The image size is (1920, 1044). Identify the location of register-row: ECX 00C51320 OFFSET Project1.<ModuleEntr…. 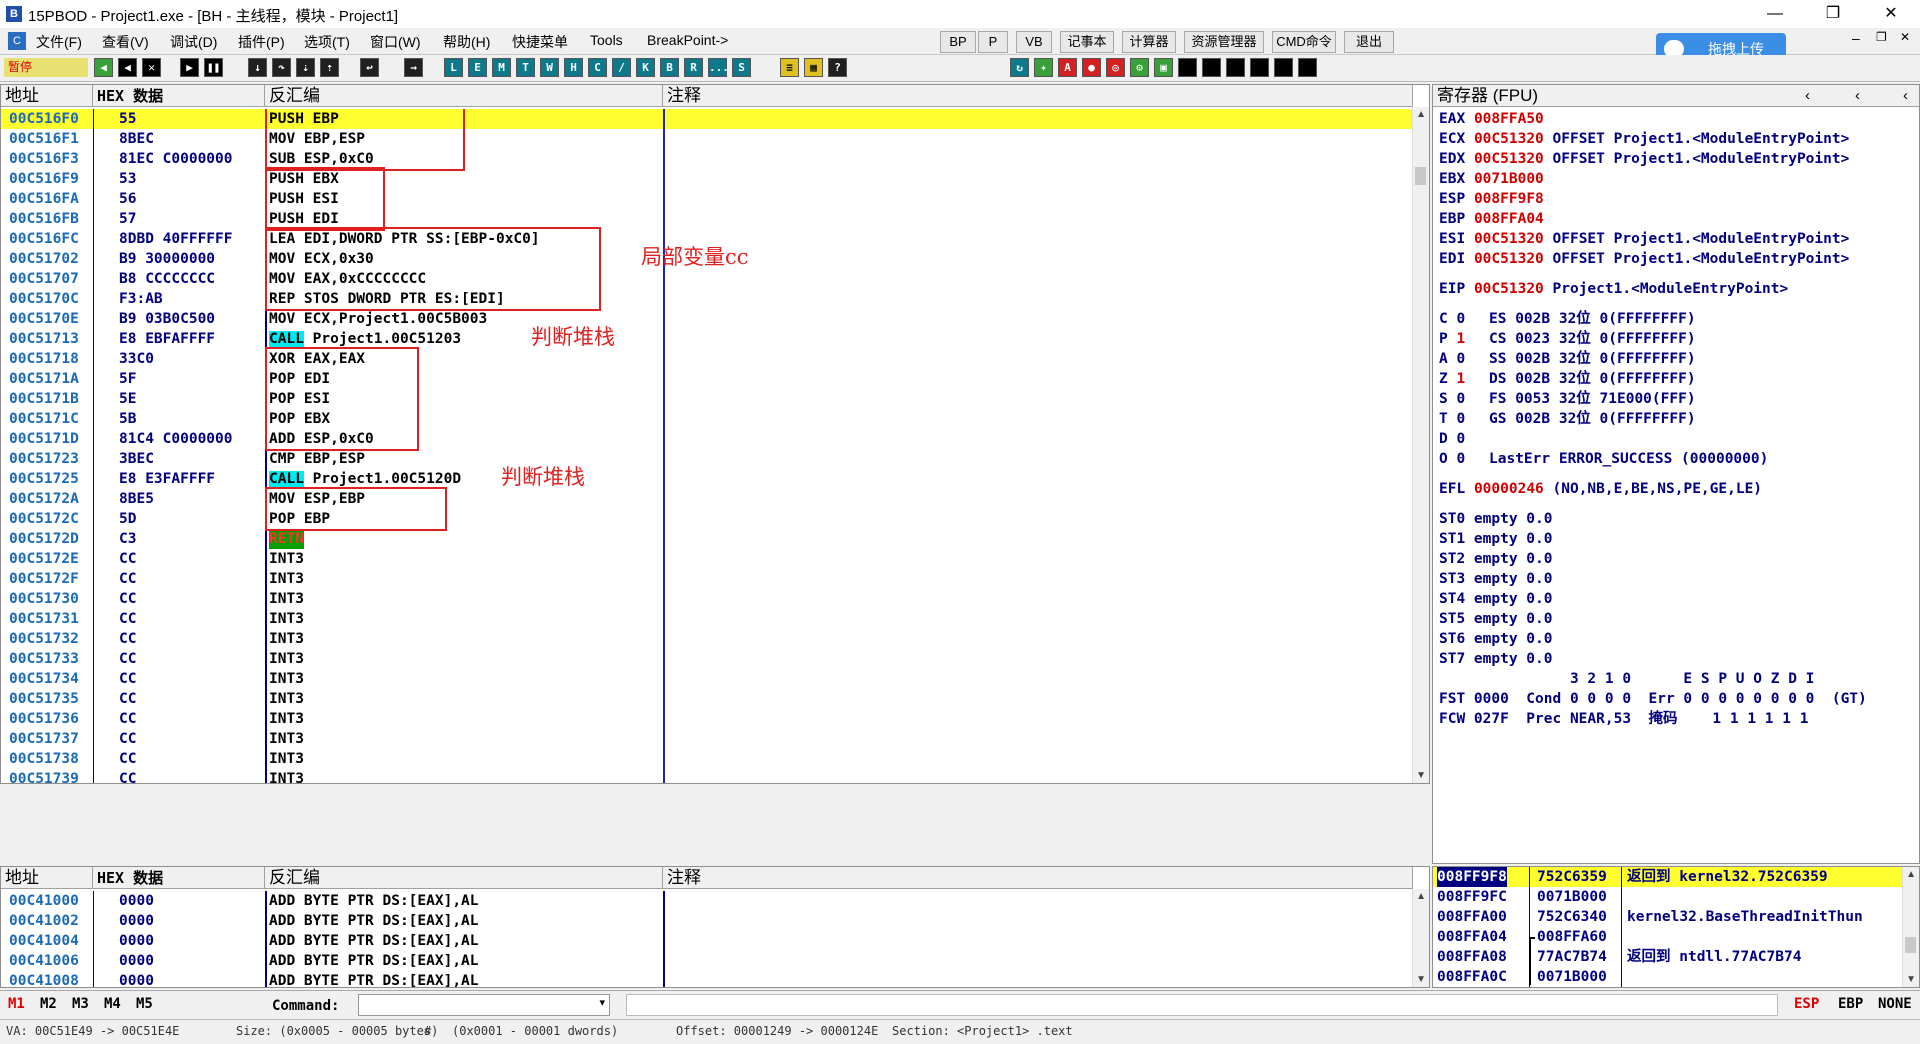
(1644, 139).